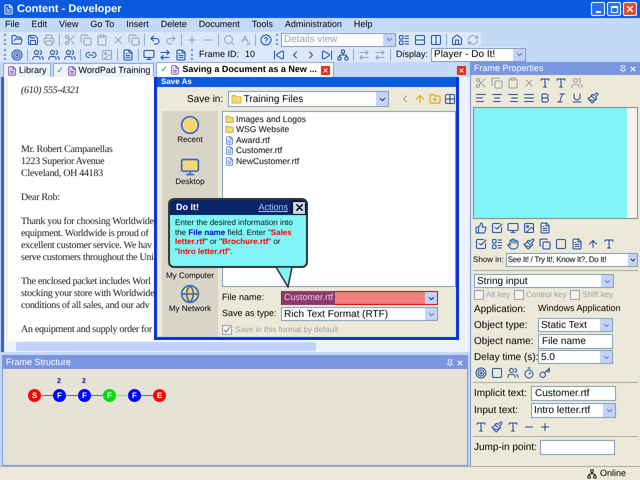  I want to click on horizontal-scrollbar, so click(237, 346).